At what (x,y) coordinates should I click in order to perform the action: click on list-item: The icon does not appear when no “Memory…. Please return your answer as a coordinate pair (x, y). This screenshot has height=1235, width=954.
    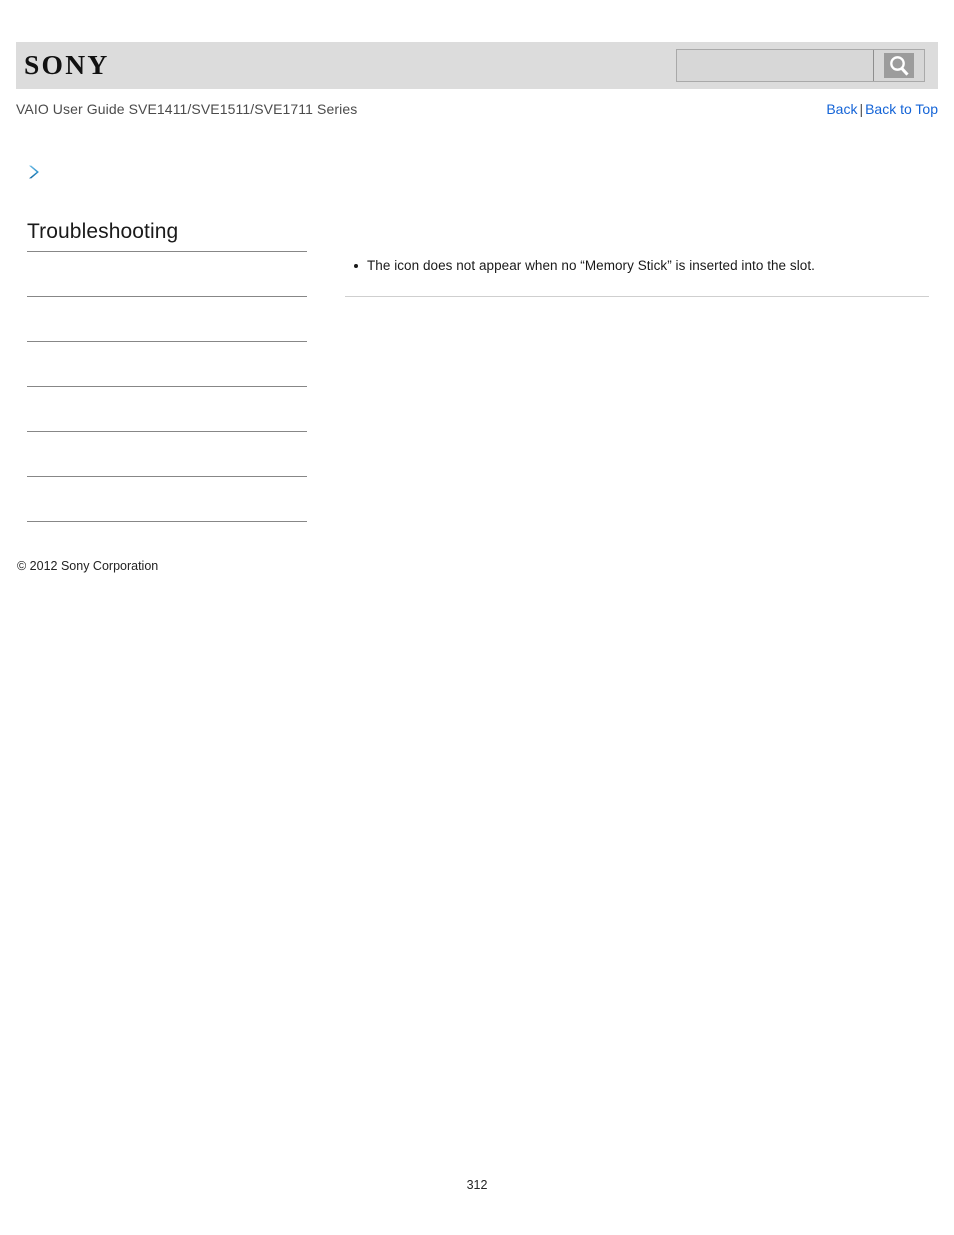
    Looking at the image, I should click on (641, 266).